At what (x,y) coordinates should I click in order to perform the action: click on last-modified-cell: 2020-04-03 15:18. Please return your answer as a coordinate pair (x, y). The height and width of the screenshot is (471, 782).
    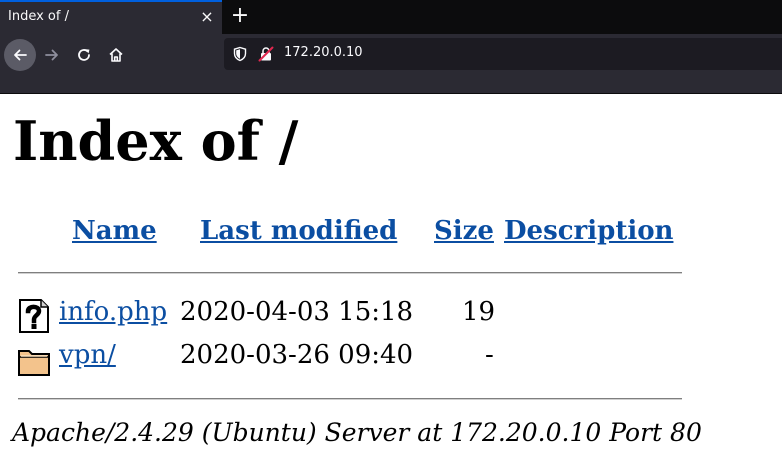
    Looking at the image, I should click on (297, 312).